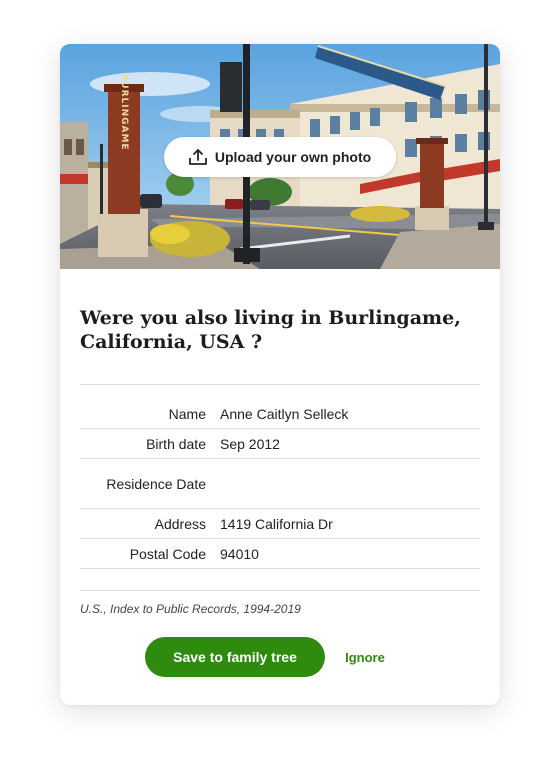 This screenshot has height=781, width=540. Describe the element at coordinates (187, 413) in the screenshot. I see `detail-label: Name` at that location.